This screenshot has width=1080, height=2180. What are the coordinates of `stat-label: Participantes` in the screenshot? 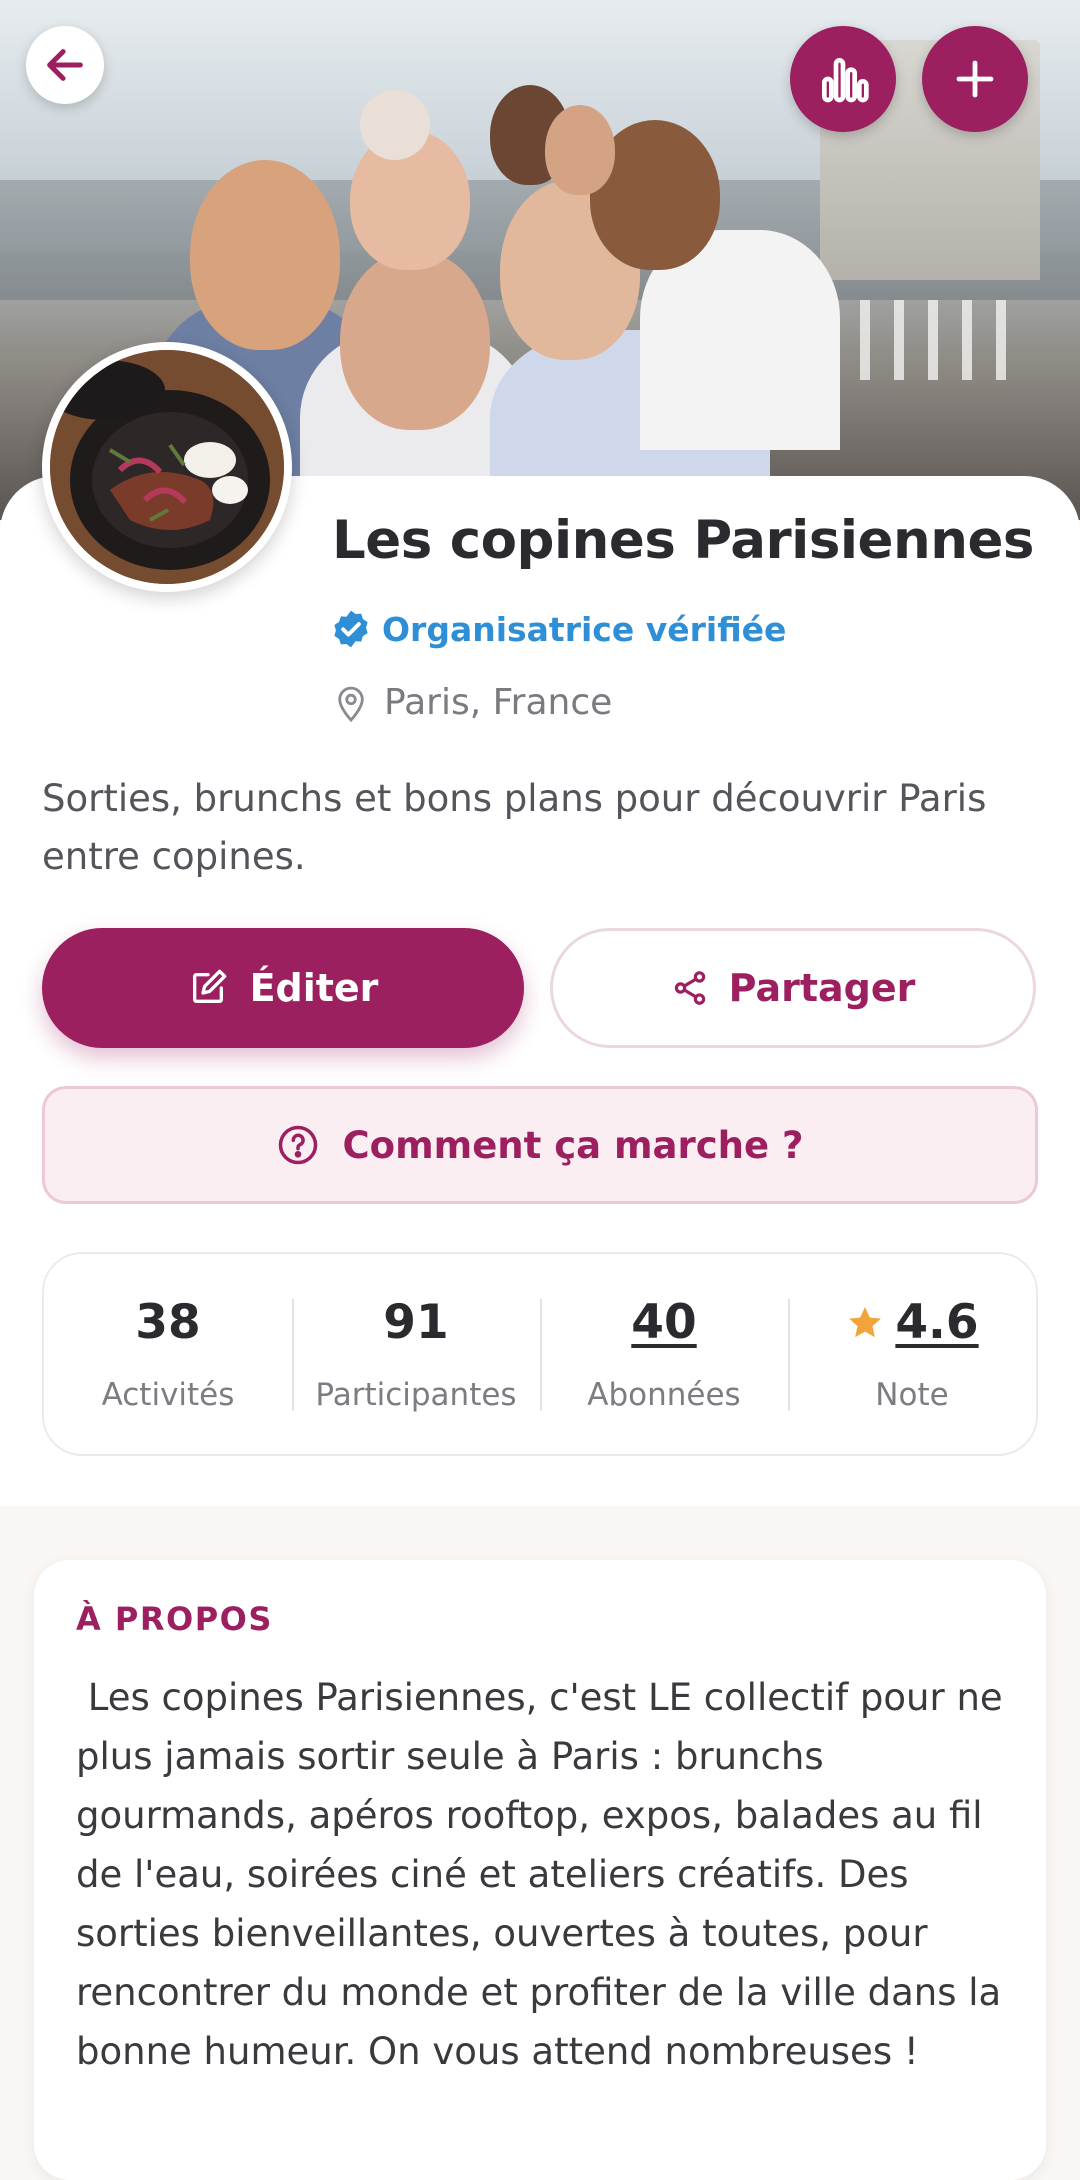 It's located at (416, 1395).